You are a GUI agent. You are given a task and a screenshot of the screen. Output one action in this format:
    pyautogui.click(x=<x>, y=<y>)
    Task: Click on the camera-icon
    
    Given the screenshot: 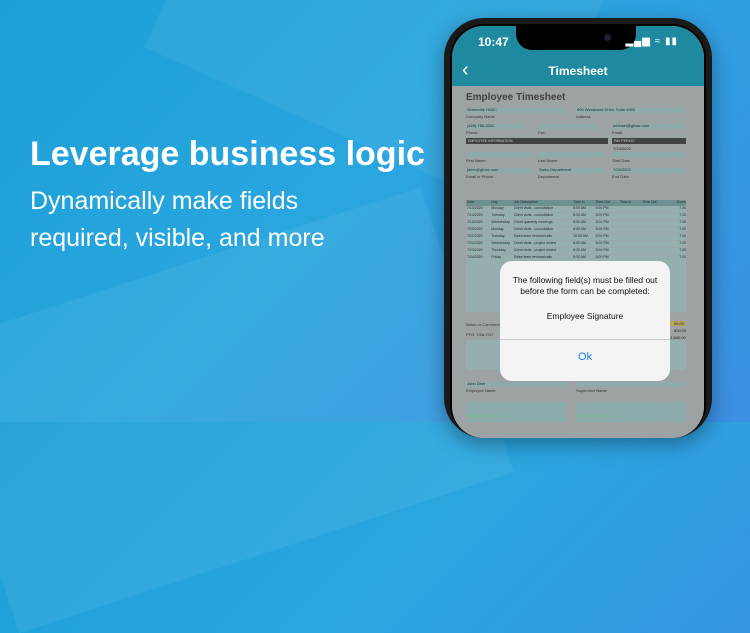 What is the action you would take?
    pyautogui.click(x=607, y=37)
    